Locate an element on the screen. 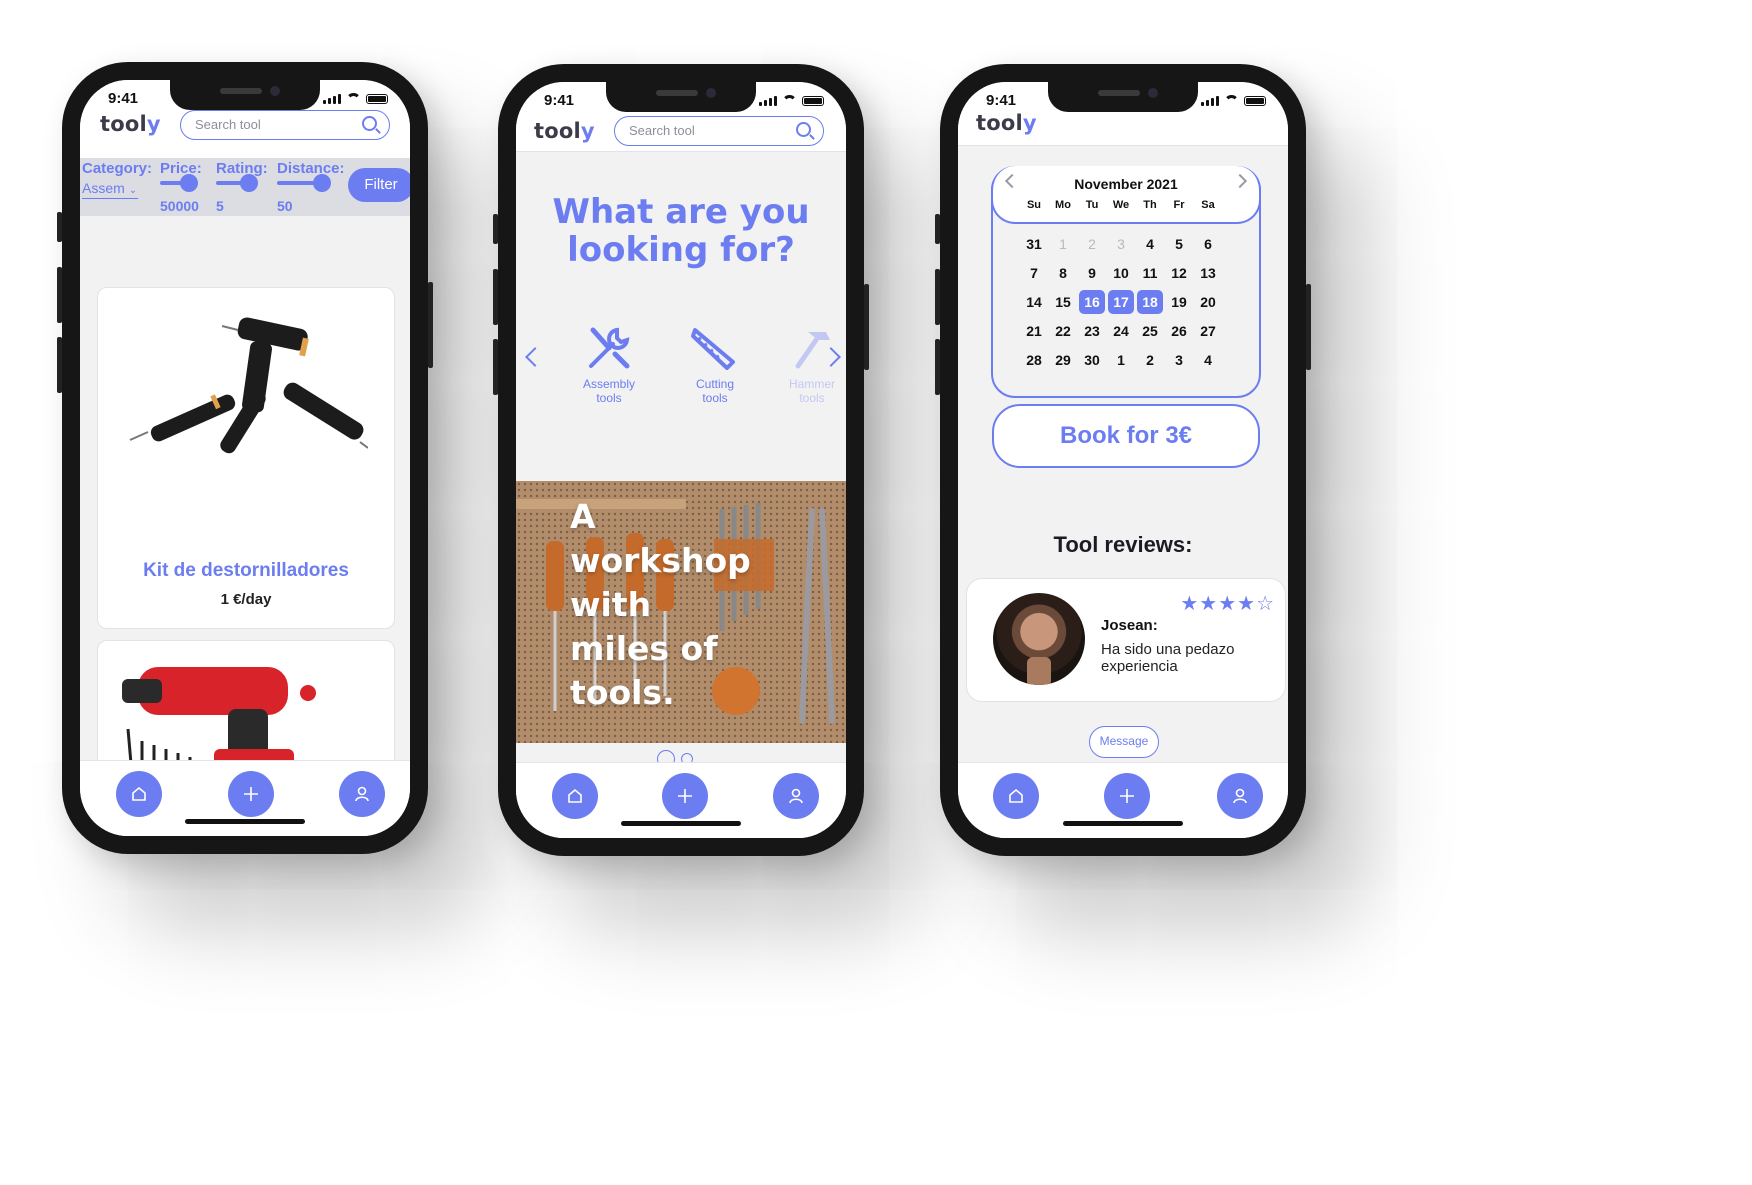  home-indicator is located at coordinates (245, 821).